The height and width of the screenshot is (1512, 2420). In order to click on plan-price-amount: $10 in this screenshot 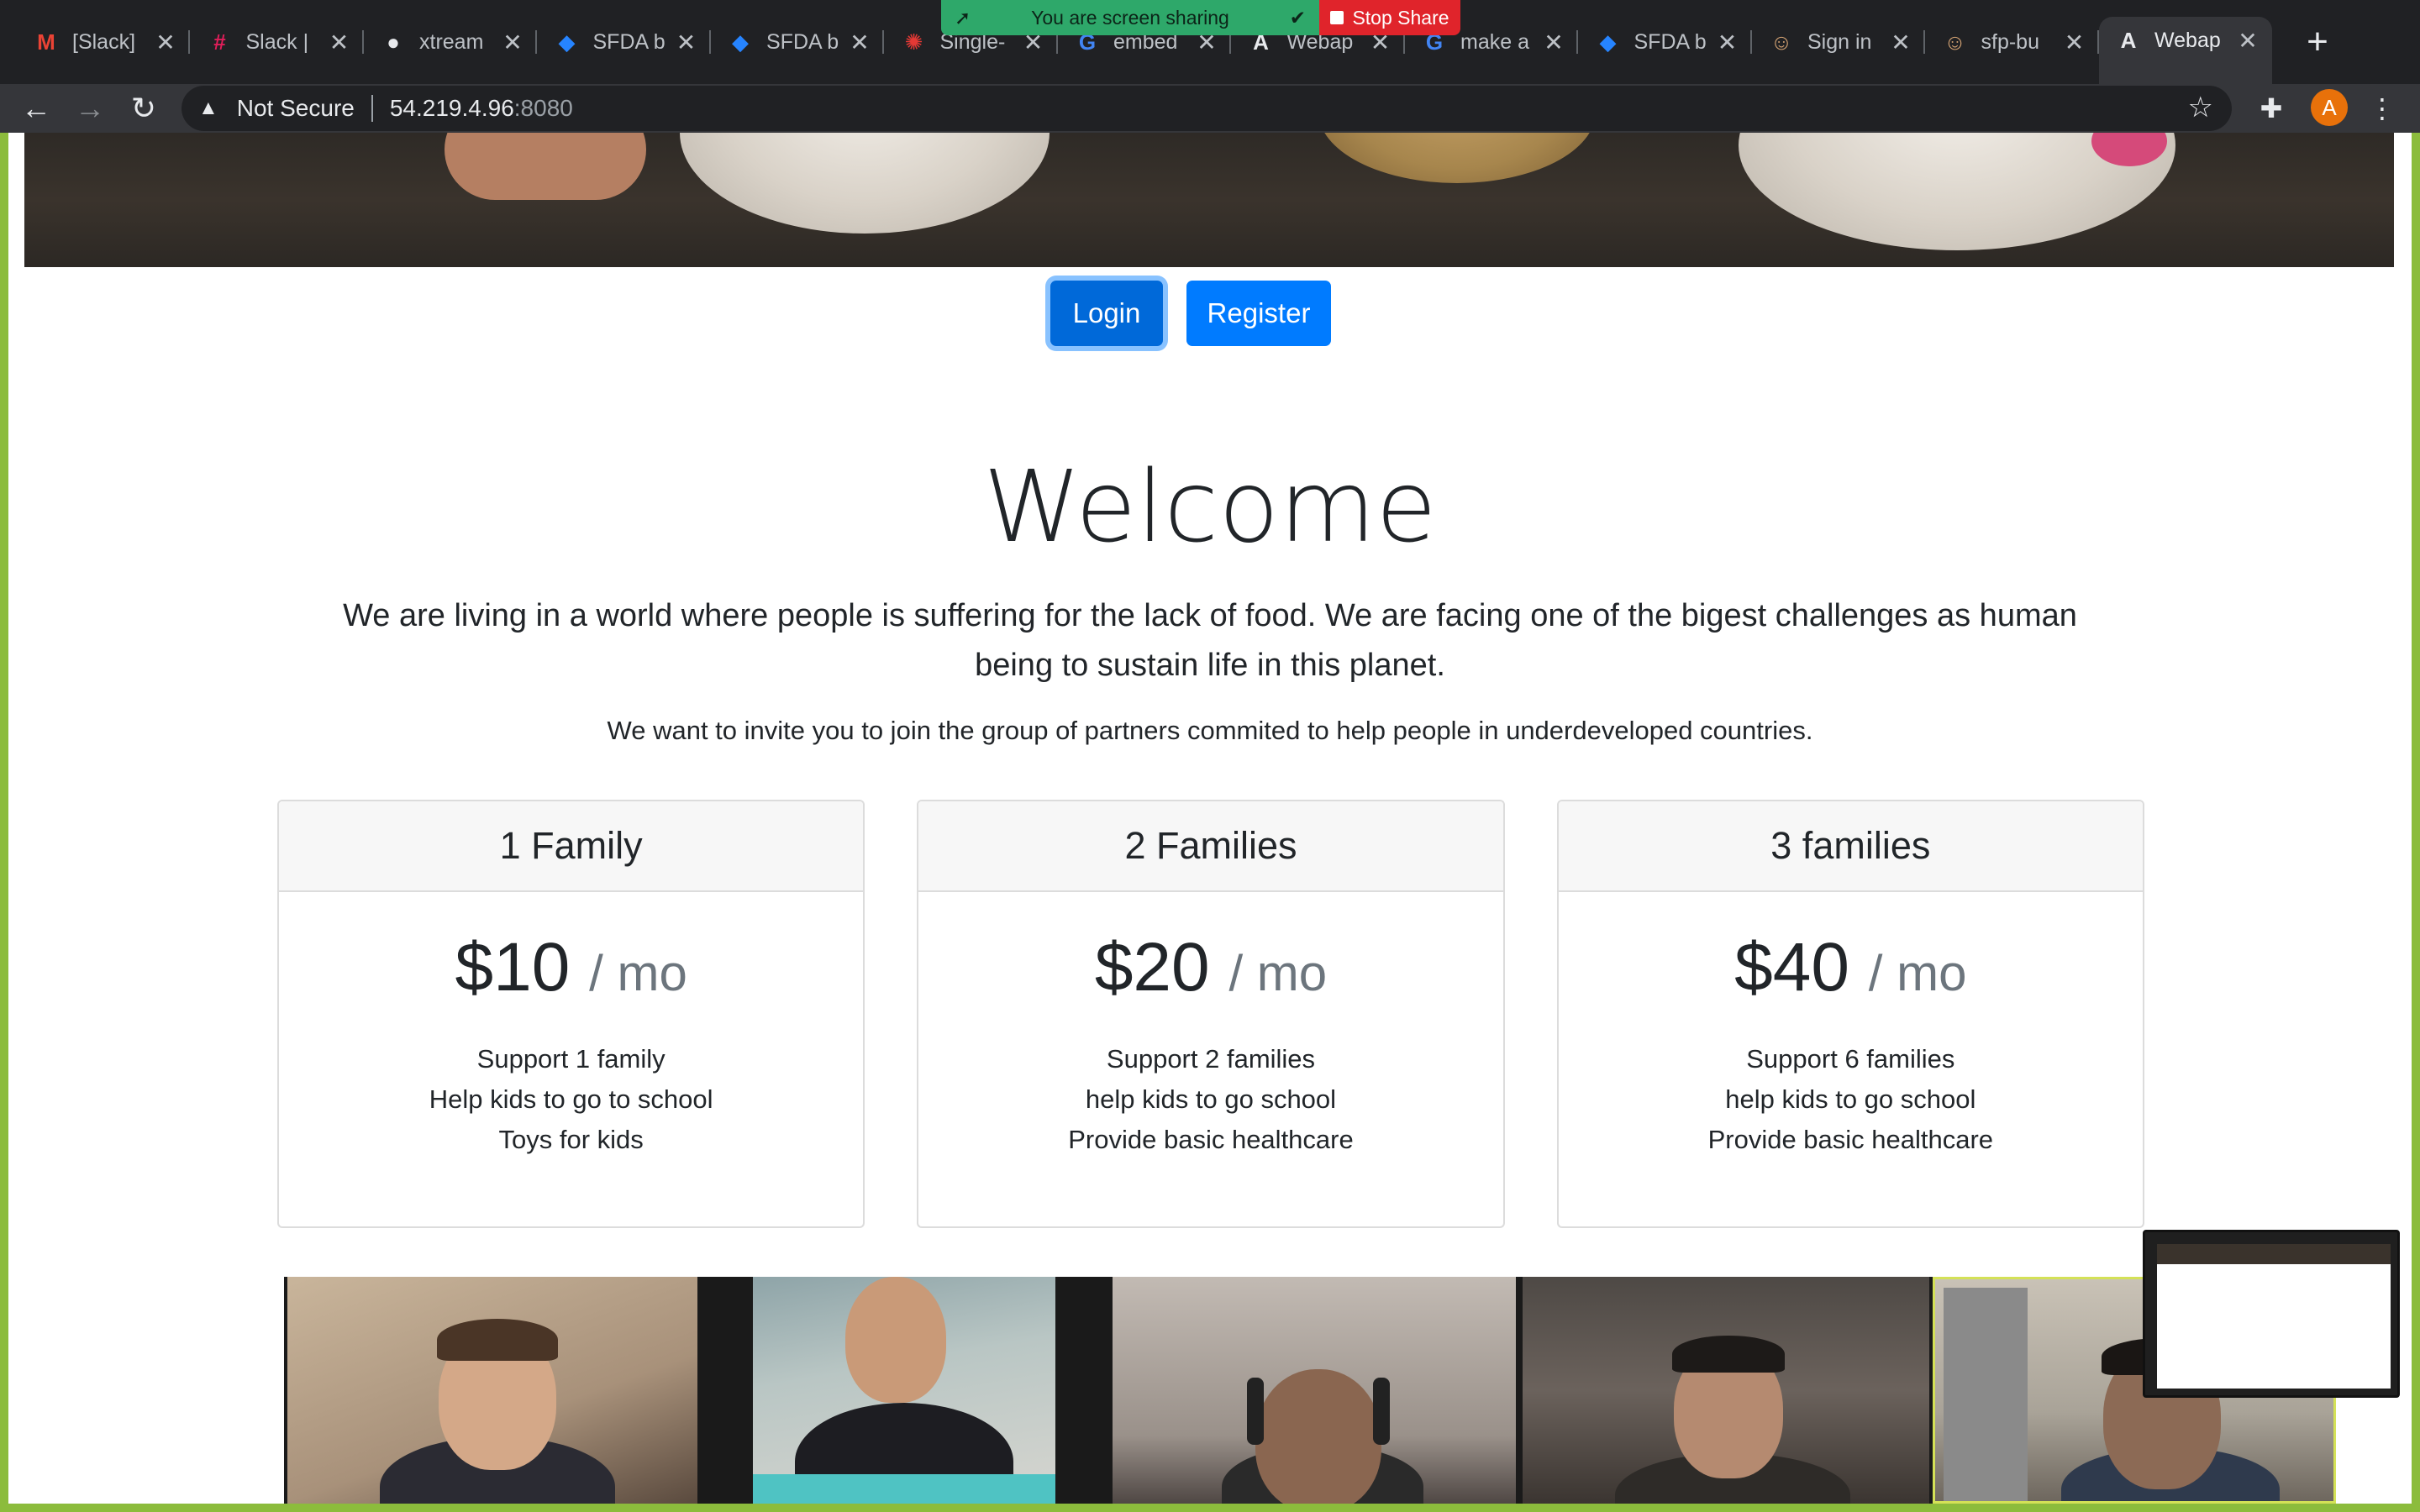, I will do `click(513, 967)`.